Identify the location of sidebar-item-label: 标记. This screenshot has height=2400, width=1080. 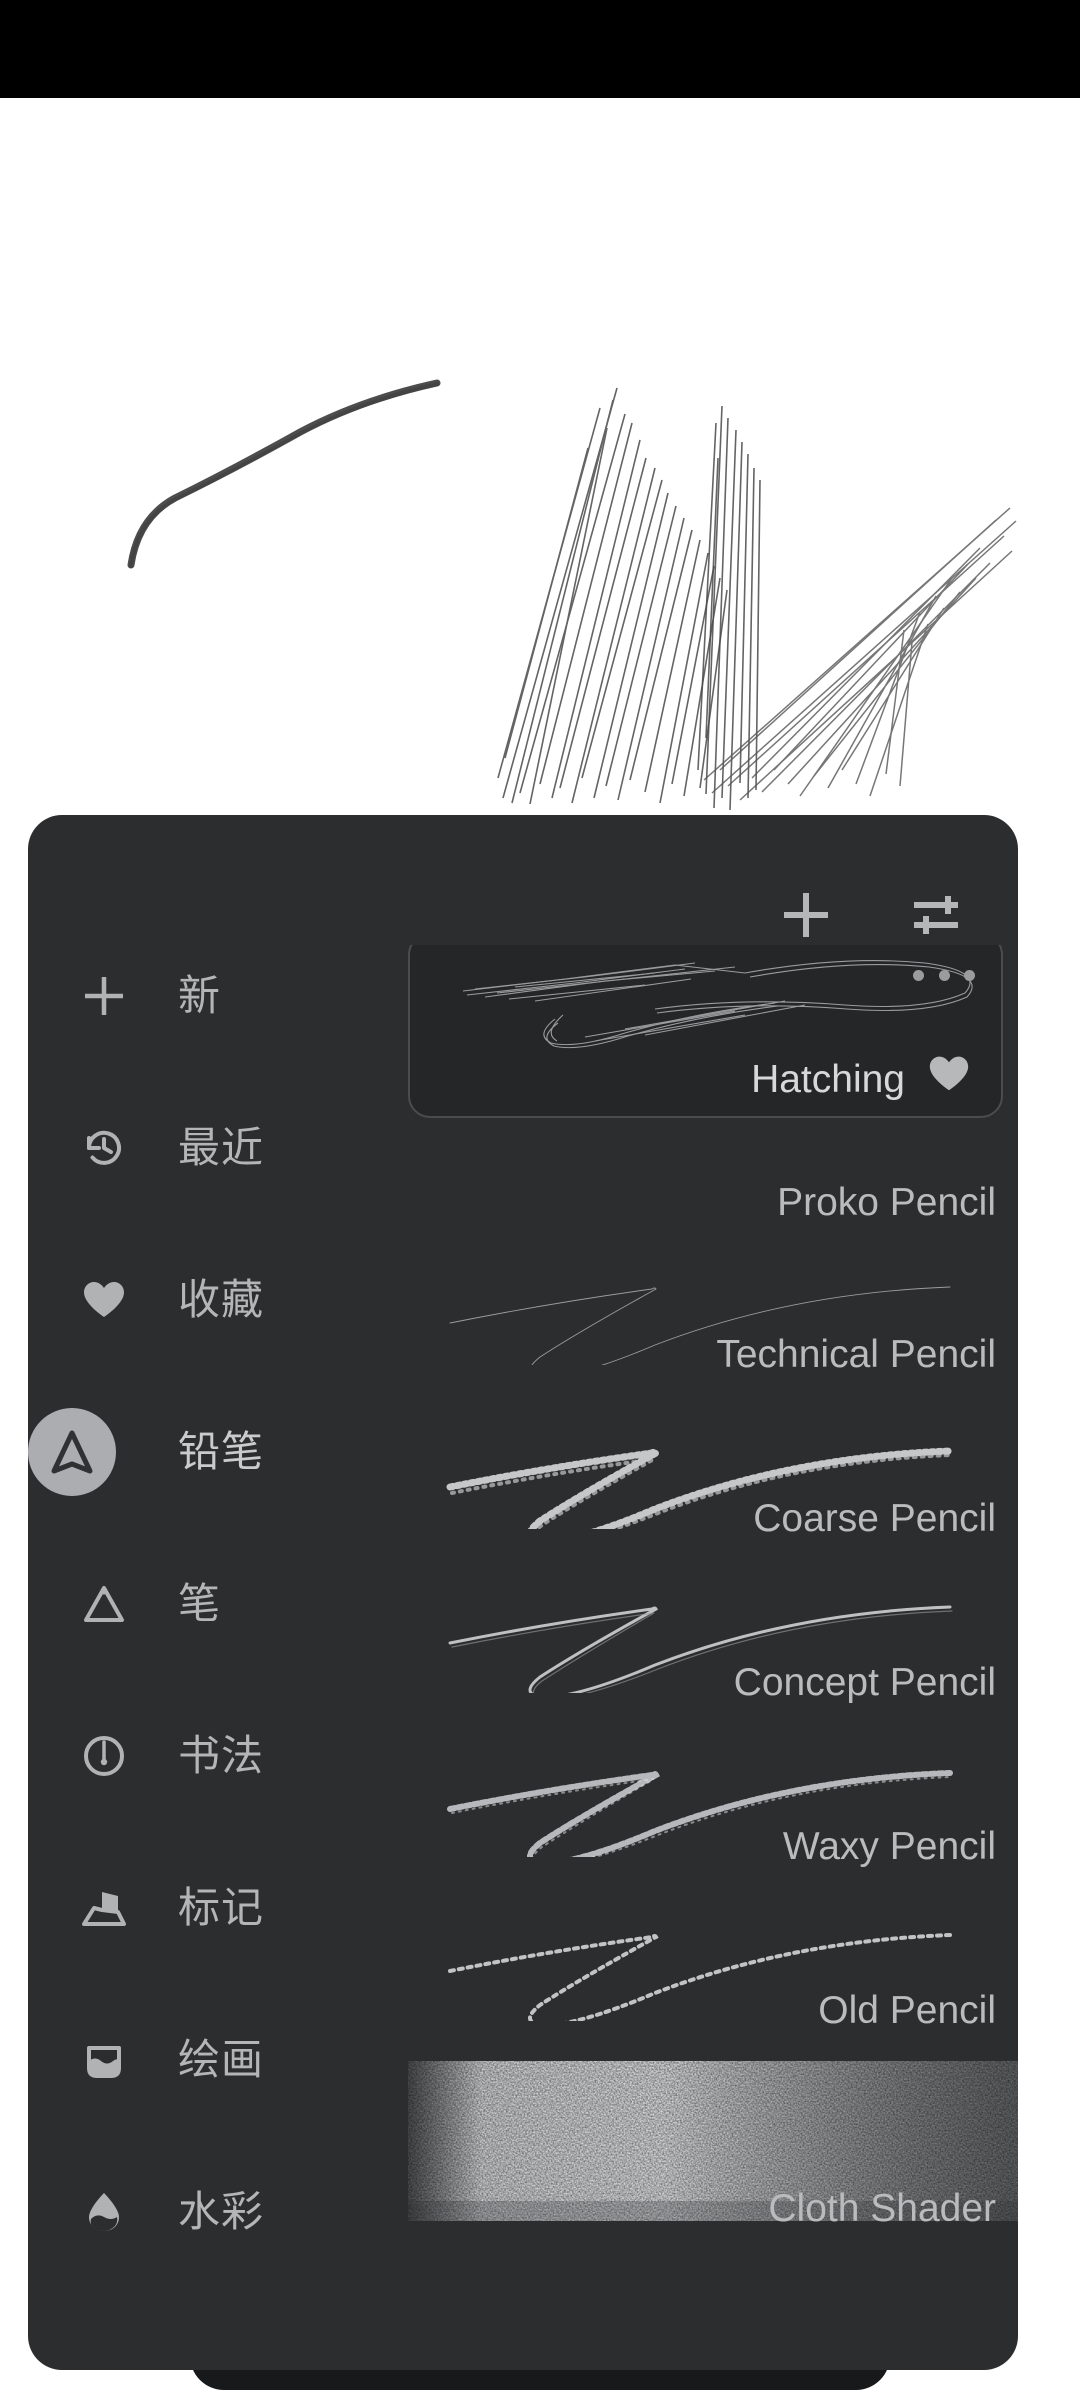
(221, 1907).